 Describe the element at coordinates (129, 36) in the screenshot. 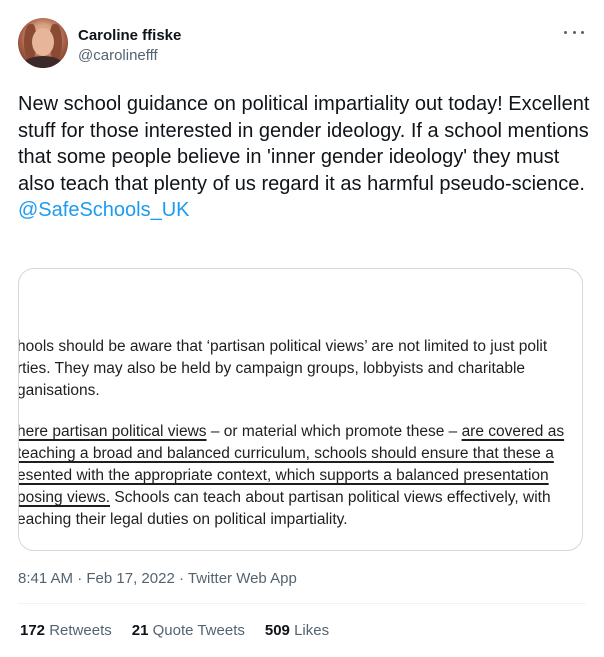

I see `author-display-name: Caroline ffiske` at that location.